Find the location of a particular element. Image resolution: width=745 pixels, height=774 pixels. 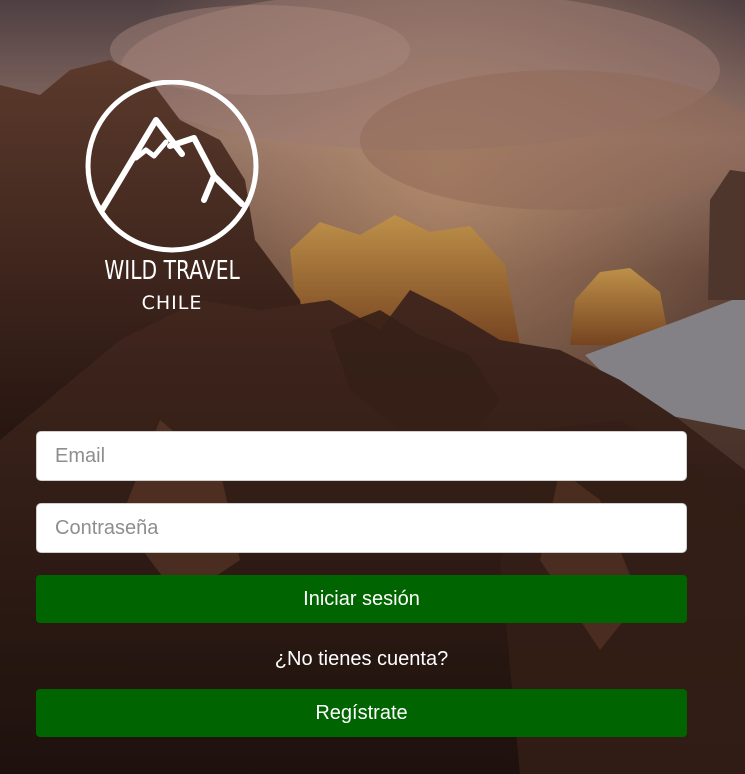

brand-subtitle: CHILE is located at coordinates (172, 303).